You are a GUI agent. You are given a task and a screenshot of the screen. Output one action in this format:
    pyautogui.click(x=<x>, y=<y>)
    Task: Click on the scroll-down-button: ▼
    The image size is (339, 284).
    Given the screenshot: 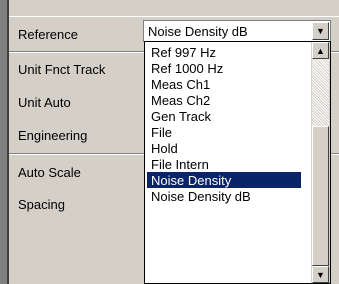 What is the action you would take?
    pyautogui.click(x=320, y=274)
    